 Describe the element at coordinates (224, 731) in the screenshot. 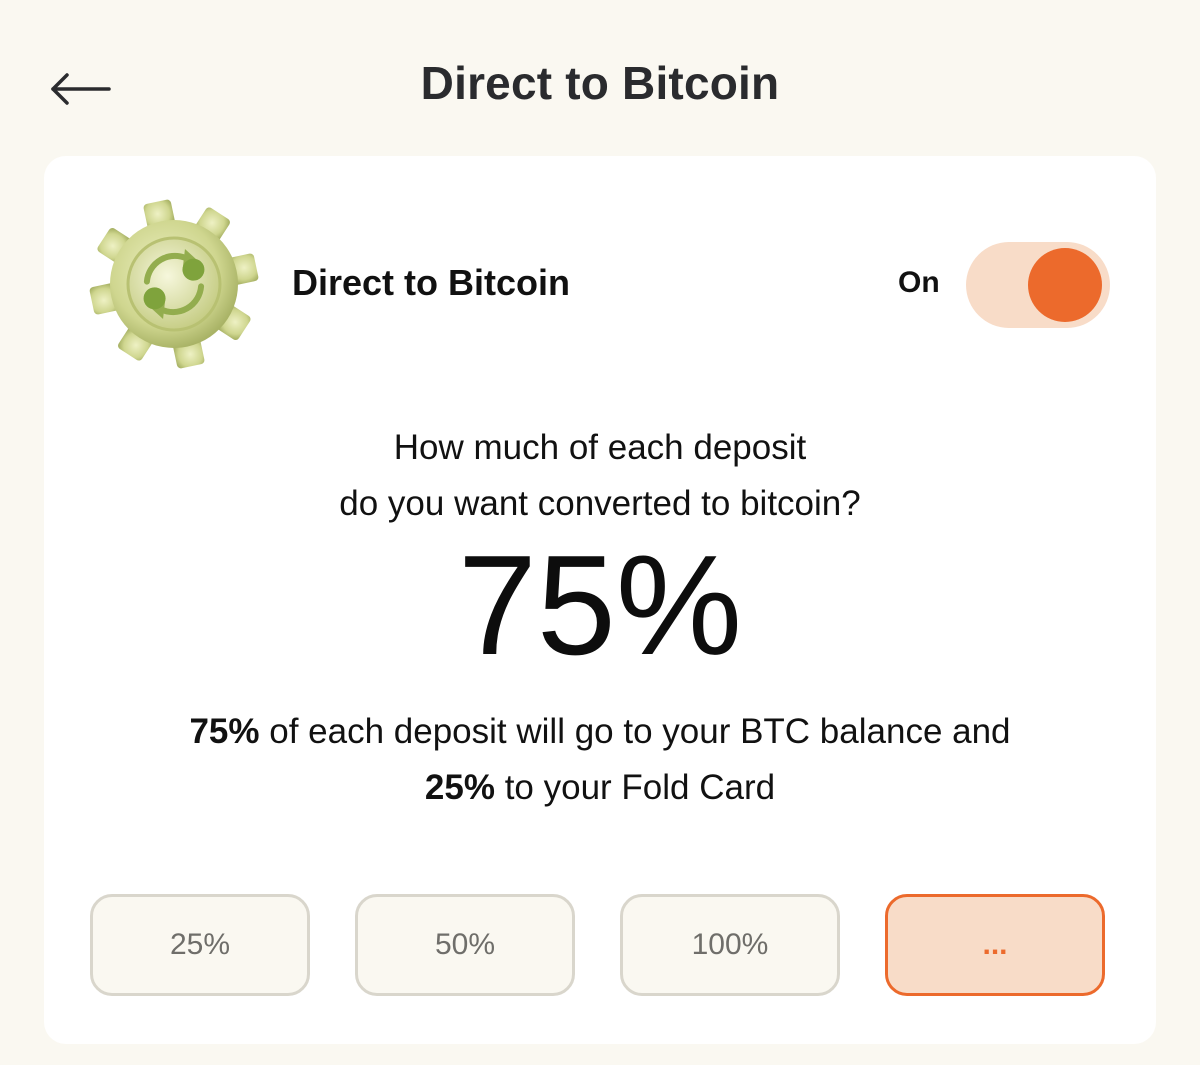

I see `btc-percent: 75%` at that location.